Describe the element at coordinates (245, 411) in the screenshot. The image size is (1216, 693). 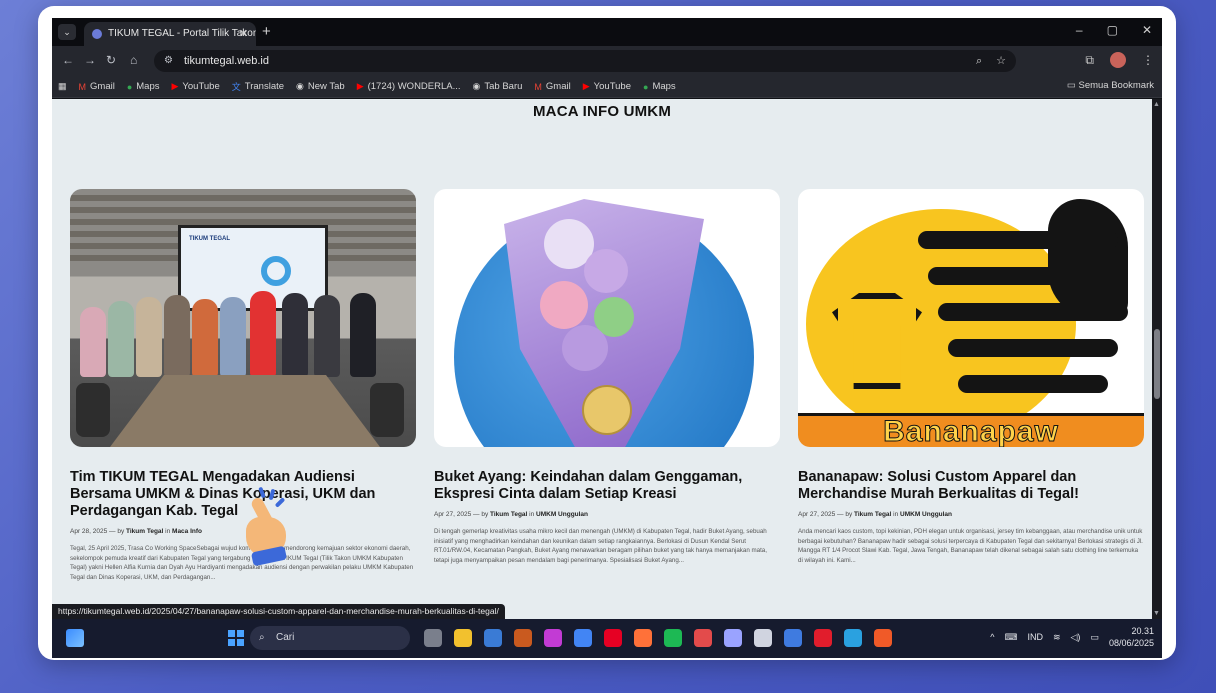
I see `meeting-table` at that location.